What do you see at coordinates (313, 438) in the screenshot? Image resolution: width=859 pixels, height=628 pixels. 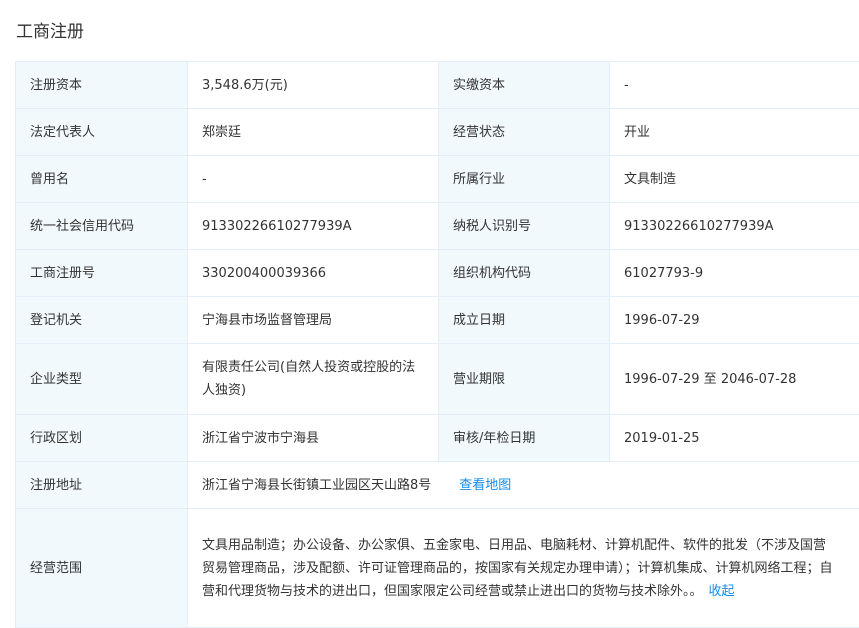 I see `value-administrative-division: 浙江省宁波市宁海县` at bounding box center [313, 438].